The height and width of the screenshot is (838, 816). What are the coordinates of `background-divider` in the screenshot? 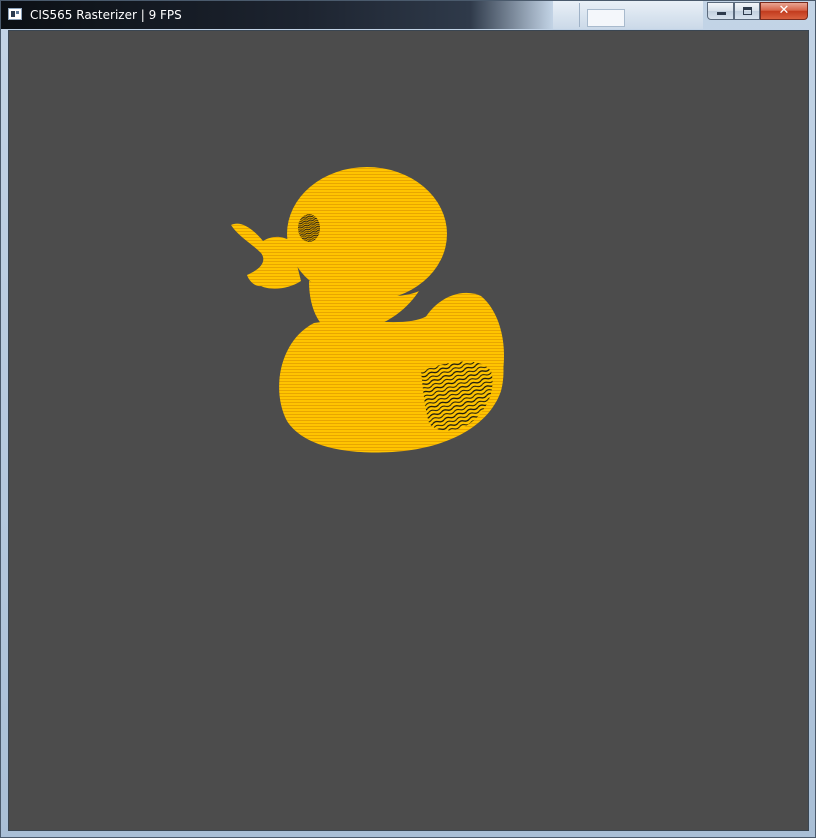 It's located at (579, 15).